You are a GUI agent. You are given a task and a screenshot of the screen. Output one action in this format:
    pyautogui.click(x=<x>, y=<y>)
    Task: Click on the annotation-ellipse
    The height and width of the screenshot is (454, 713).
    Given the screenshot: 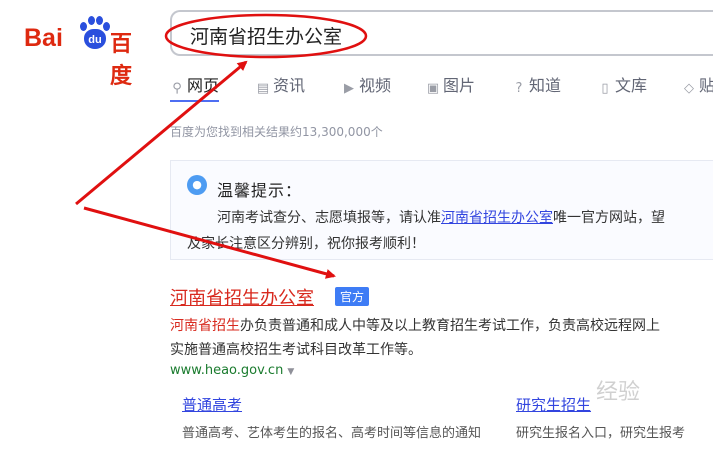 What is the action you would take?
    pyautogui.click(x=266, y=36)
    